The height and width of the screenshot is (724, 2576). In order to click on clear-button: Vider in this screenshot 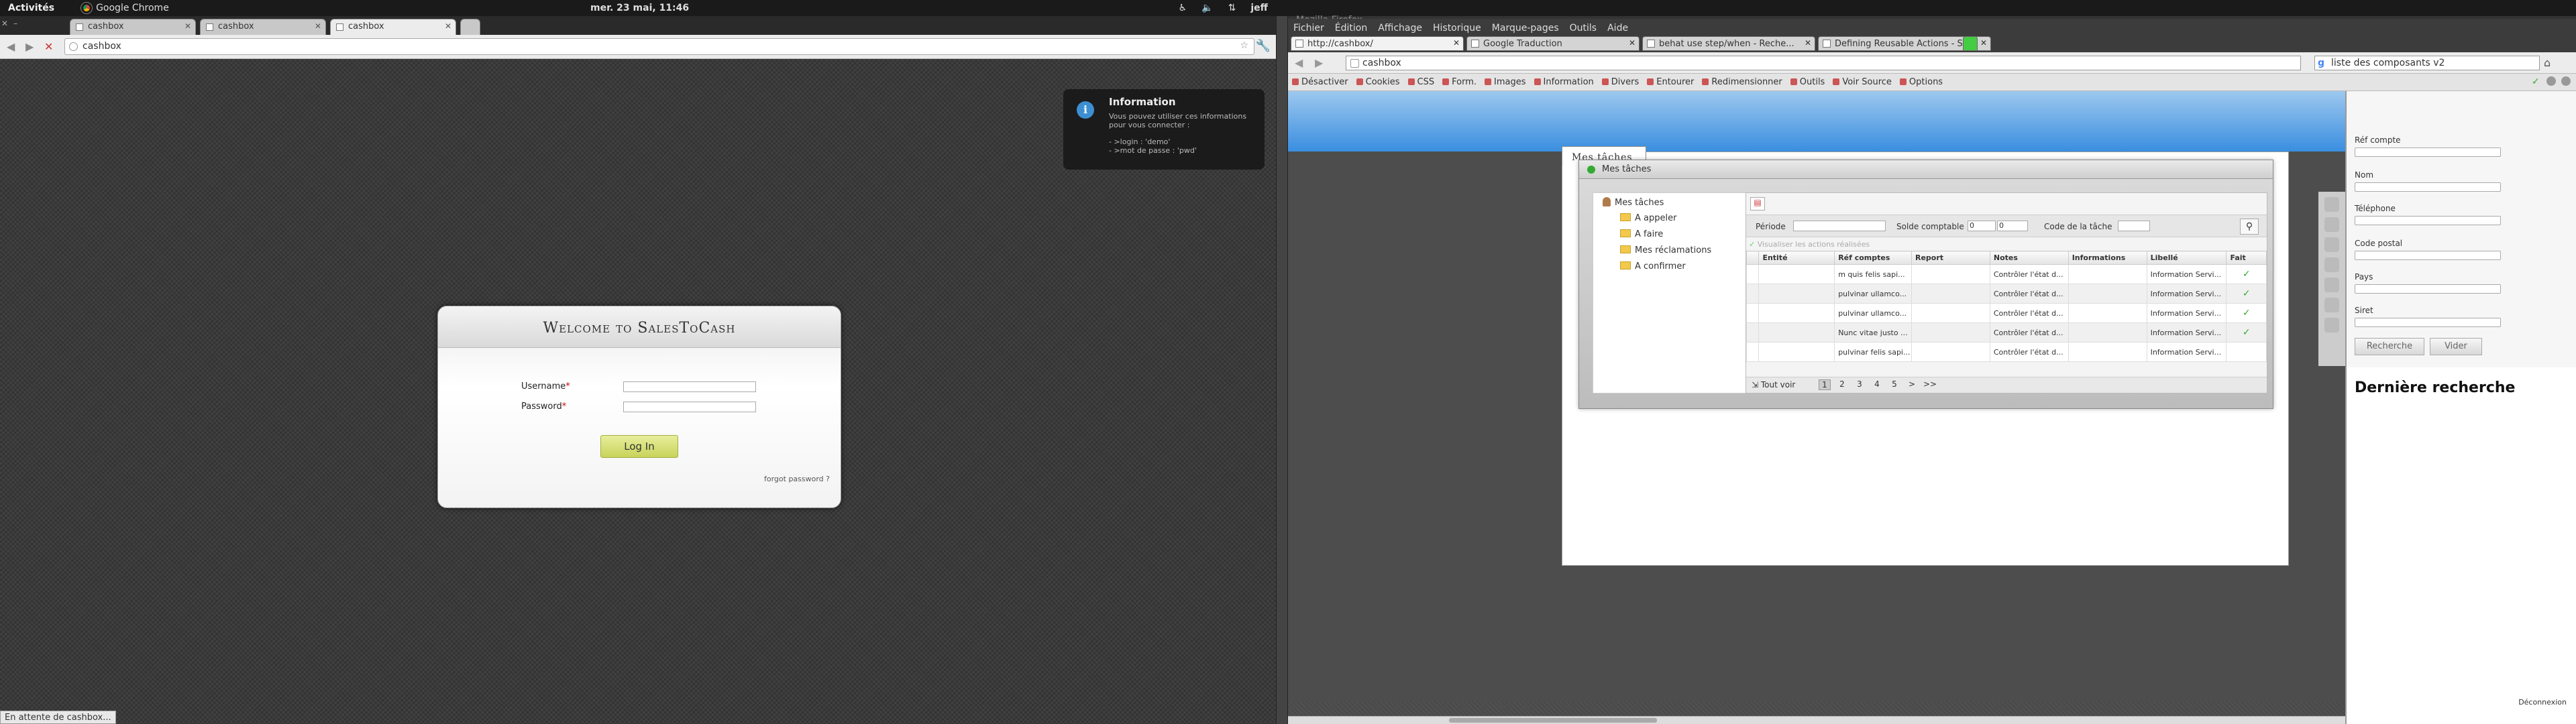, I will do `click(2456, 346)`.